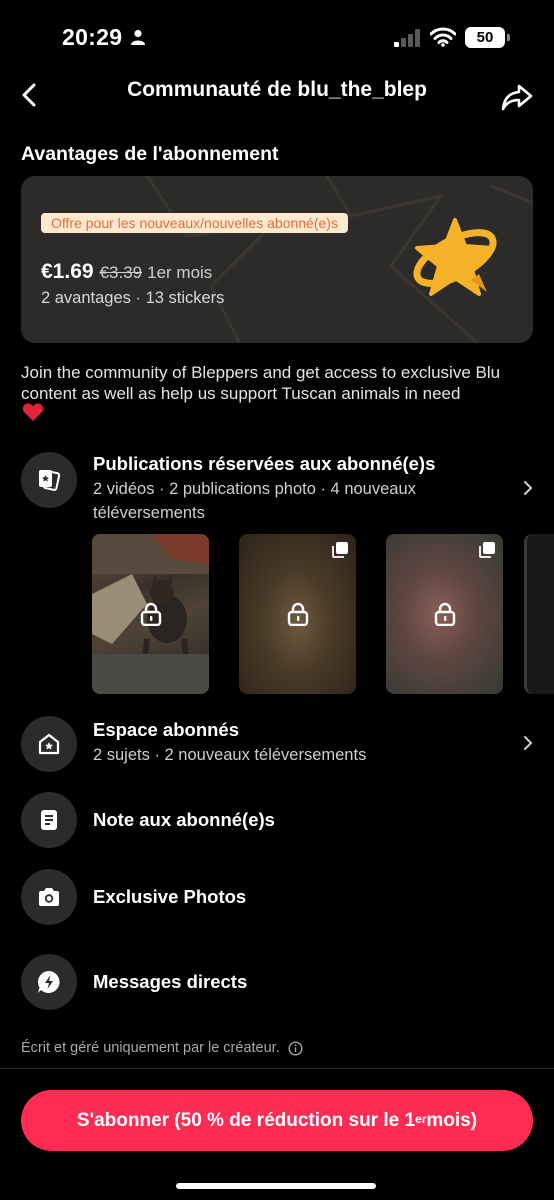 The height and width of the screenshot is (1200, 554). I want to click on exclusive-posts-icon, so click(49, 480).